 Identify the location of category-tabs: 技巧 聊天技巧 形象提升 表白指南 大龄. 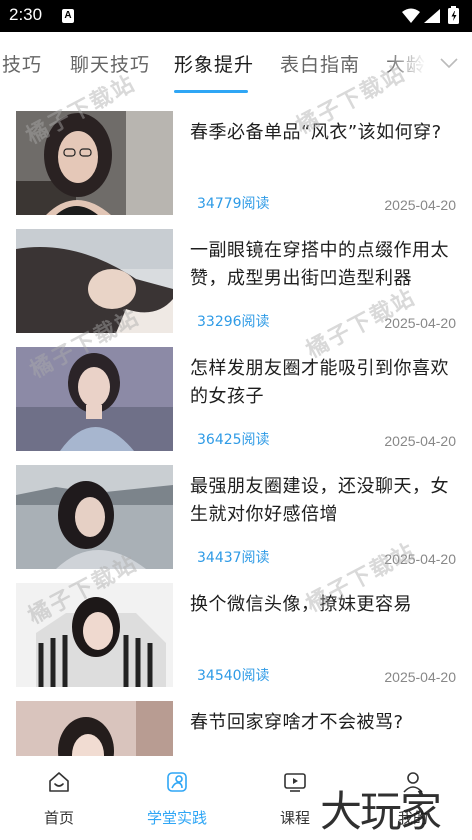
(236, 63).